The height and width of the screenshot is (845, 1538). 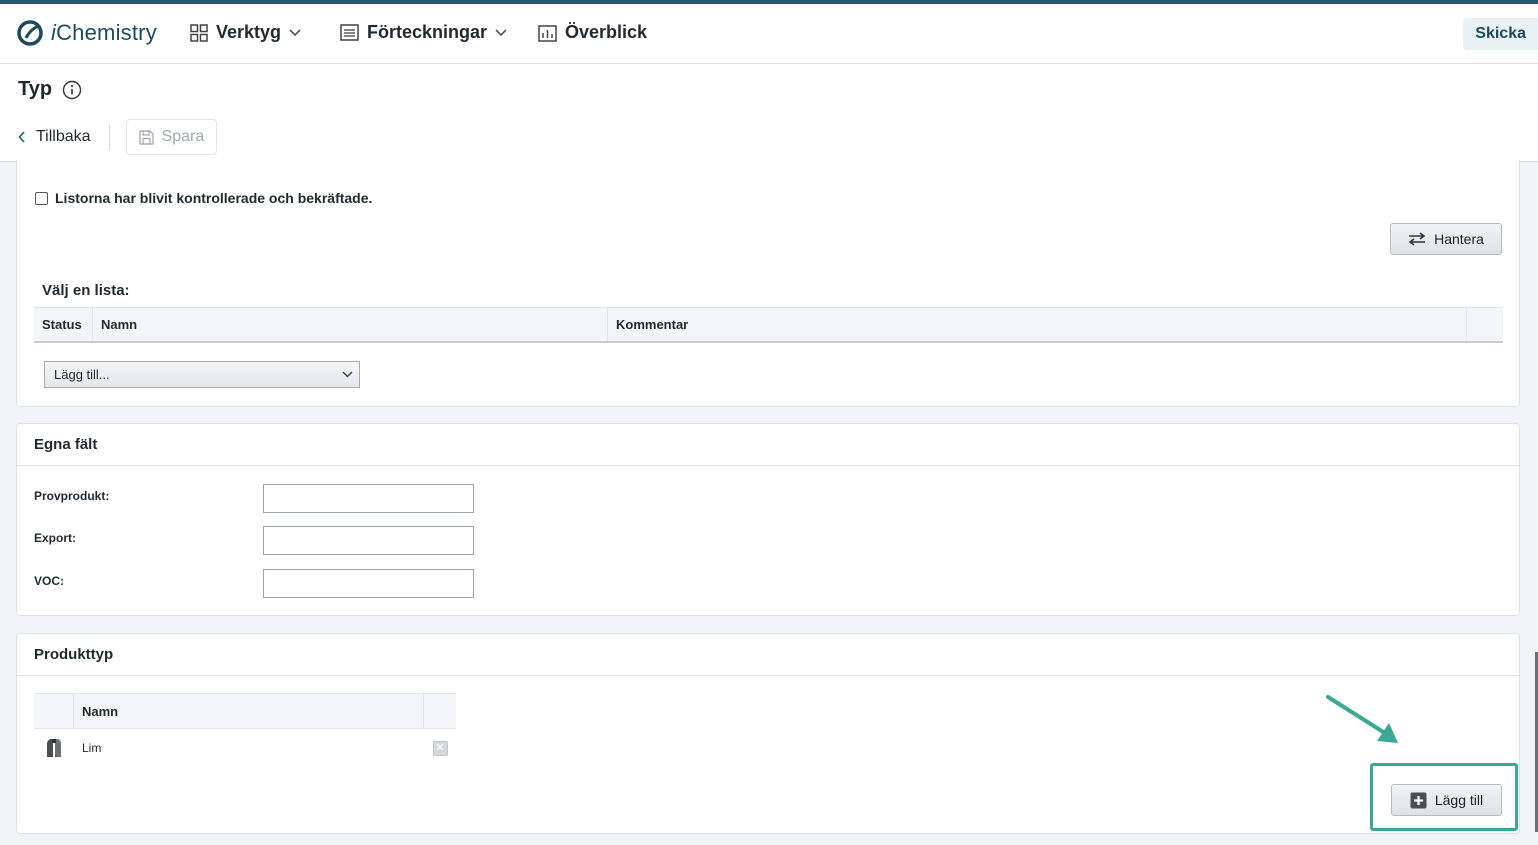 I want to click on chart-icon, so click(x=547, y=33).